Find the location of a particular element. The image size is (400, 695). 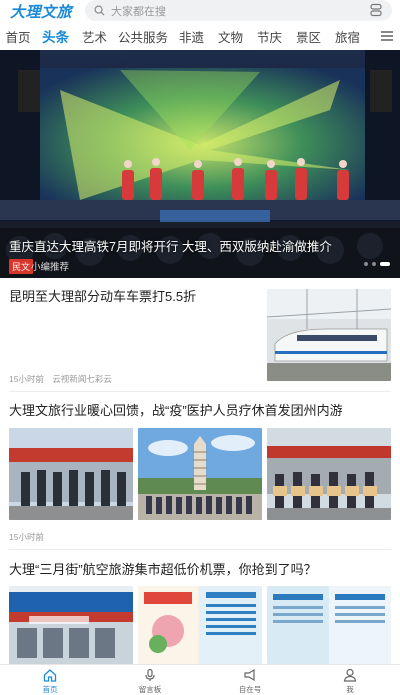

article-title: 大理“三月街”航空旅游集市超低价机票，你抢到了吗？ is located at coordinates (200, 570).